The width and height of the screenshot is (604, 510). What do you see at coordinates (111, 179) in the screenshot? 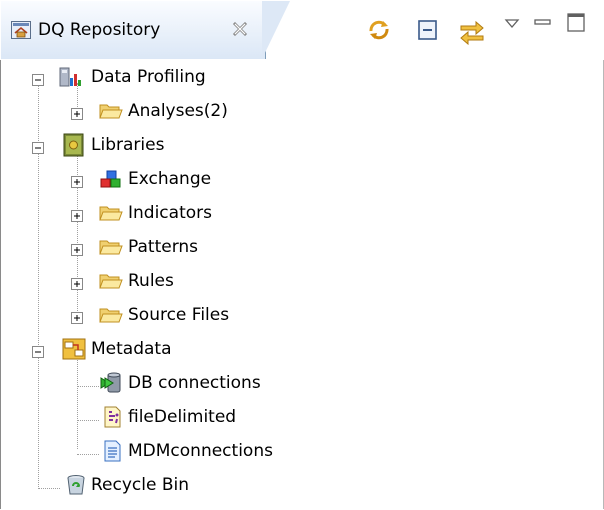
I see `exchange-icon` at bounding box center [111, 179].